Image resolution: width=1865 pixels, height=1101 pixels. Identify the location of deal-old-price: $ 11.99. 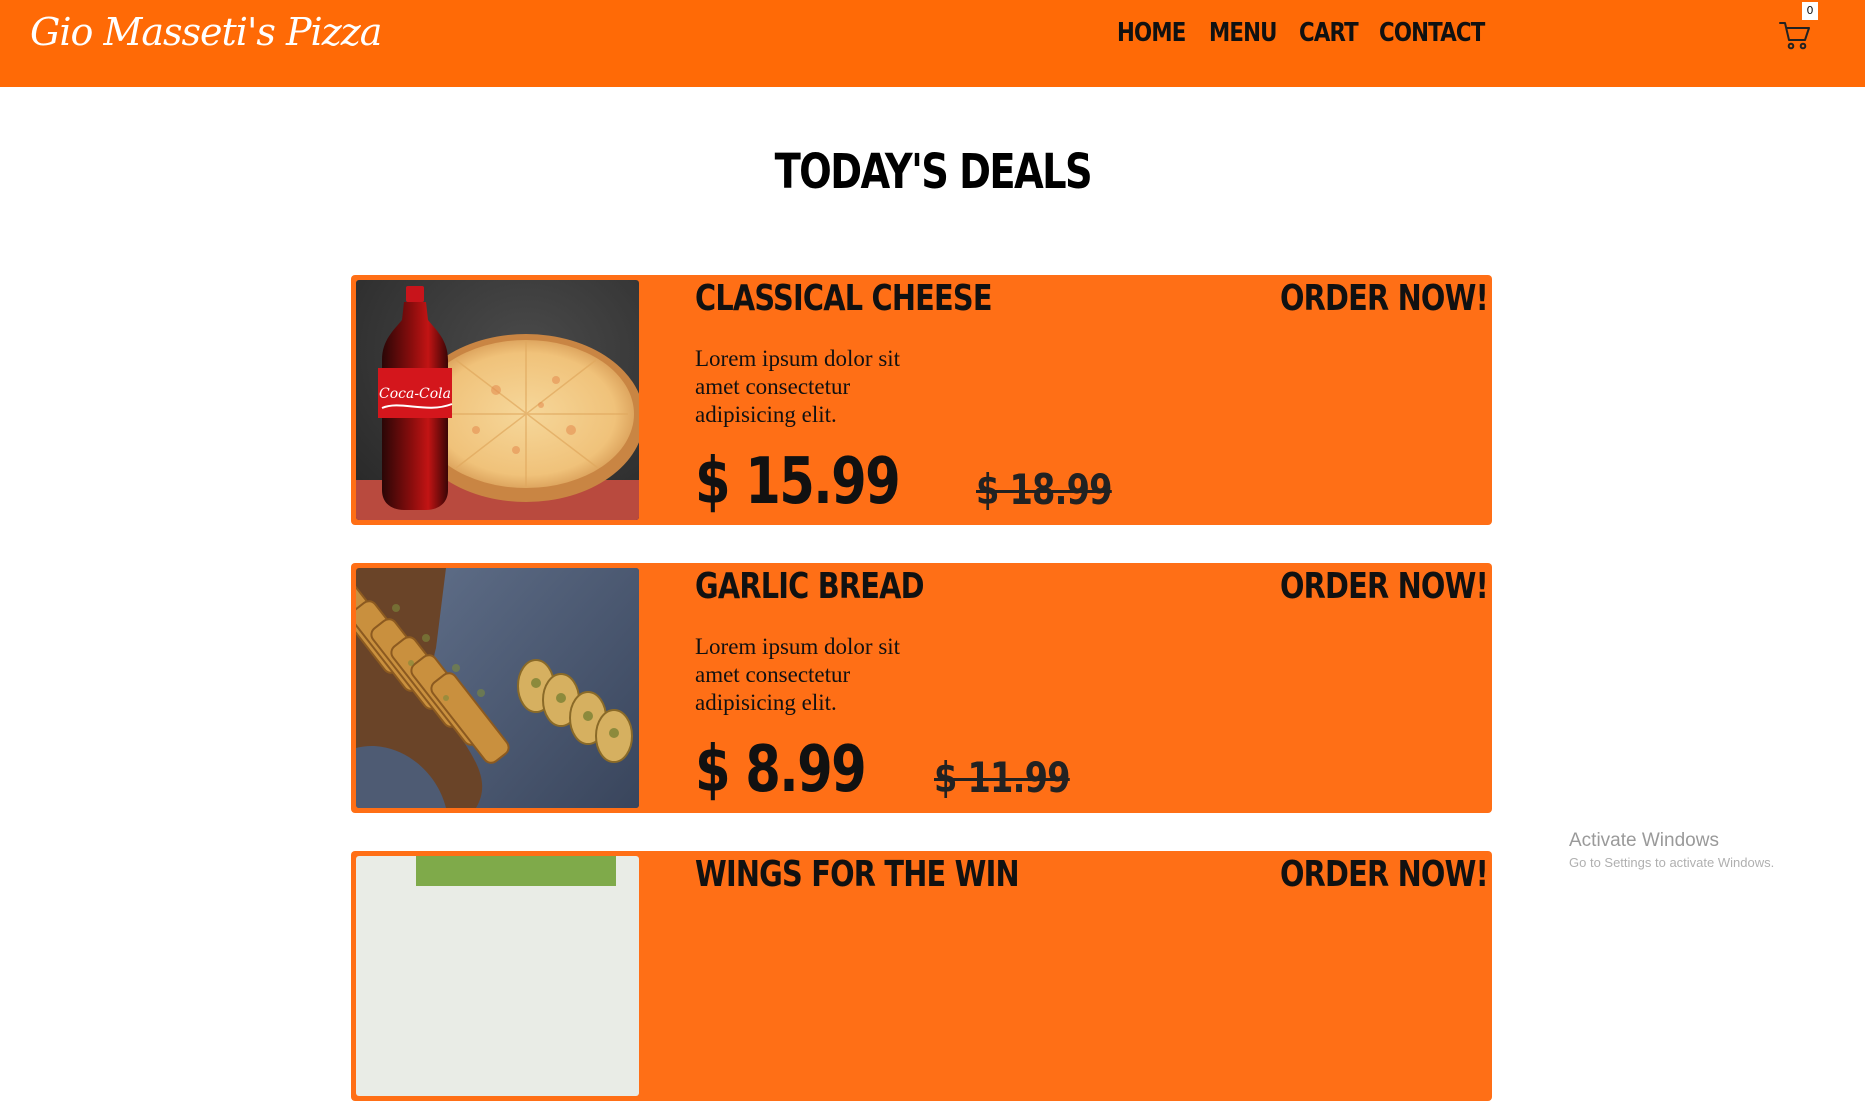
(1002, 777).